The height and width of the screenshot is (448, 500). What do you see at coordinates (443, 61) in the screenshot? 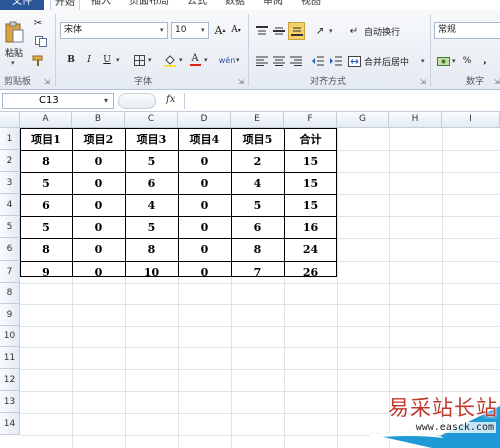
I see `currency-icon` at bounding box center [443, 61].